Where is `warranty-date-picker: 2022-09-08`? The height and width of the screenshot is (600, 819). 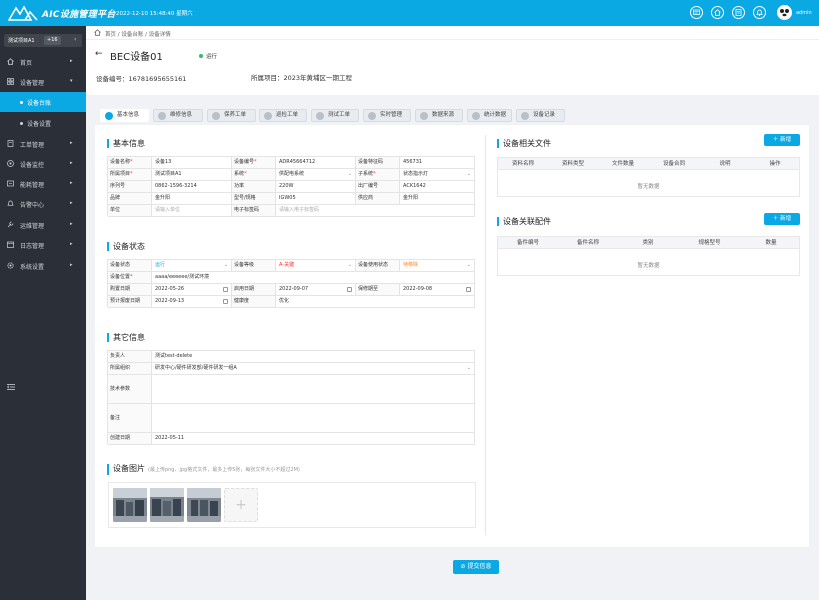
warranty-date-picker: 2022-09-08 is located at coordinates (437, 289).